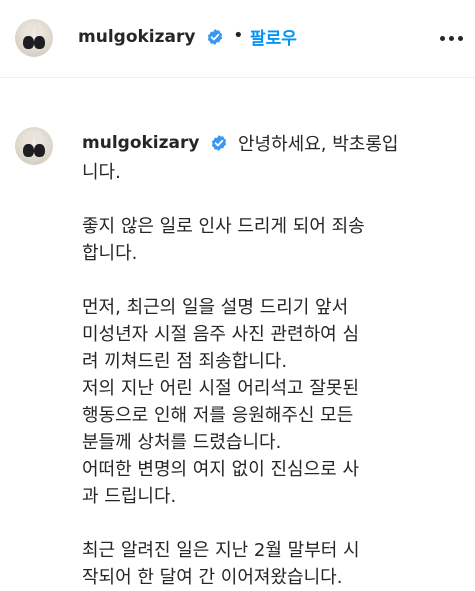  Describe the element at coordinates (101, 172) in the screenshot. I see `caption-line: 니다.` at that location.